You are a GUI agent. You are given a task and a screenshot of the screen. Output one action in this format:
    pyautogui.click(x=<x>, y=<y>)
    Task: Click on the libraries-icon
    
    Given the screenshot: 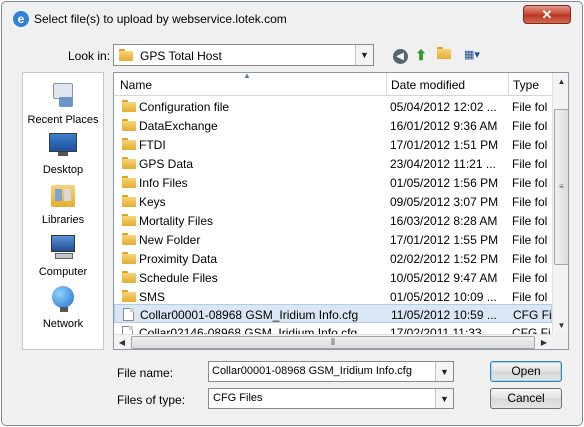 What is the action you would take?
    pyautogui.click(x=63, y=195)
    